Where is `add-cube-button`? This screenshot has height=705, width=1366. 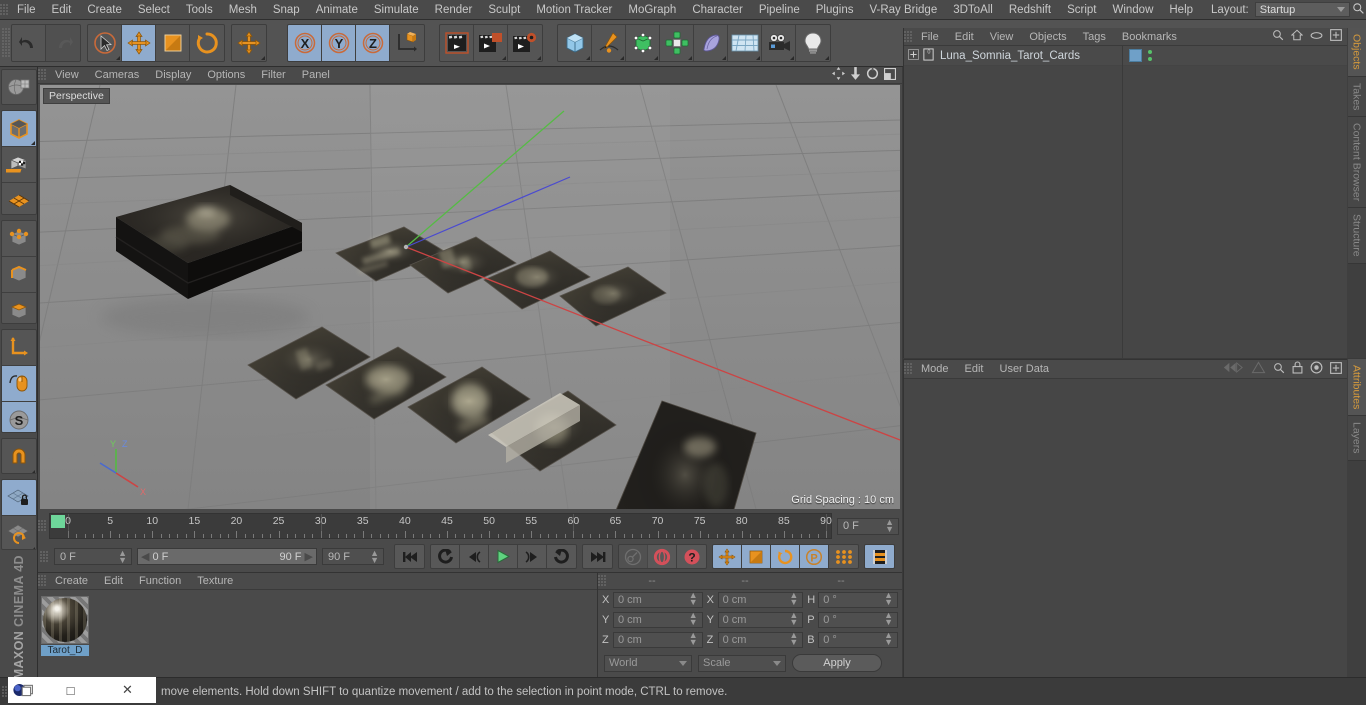
add-cube-button is located at coordinates (575, 43).